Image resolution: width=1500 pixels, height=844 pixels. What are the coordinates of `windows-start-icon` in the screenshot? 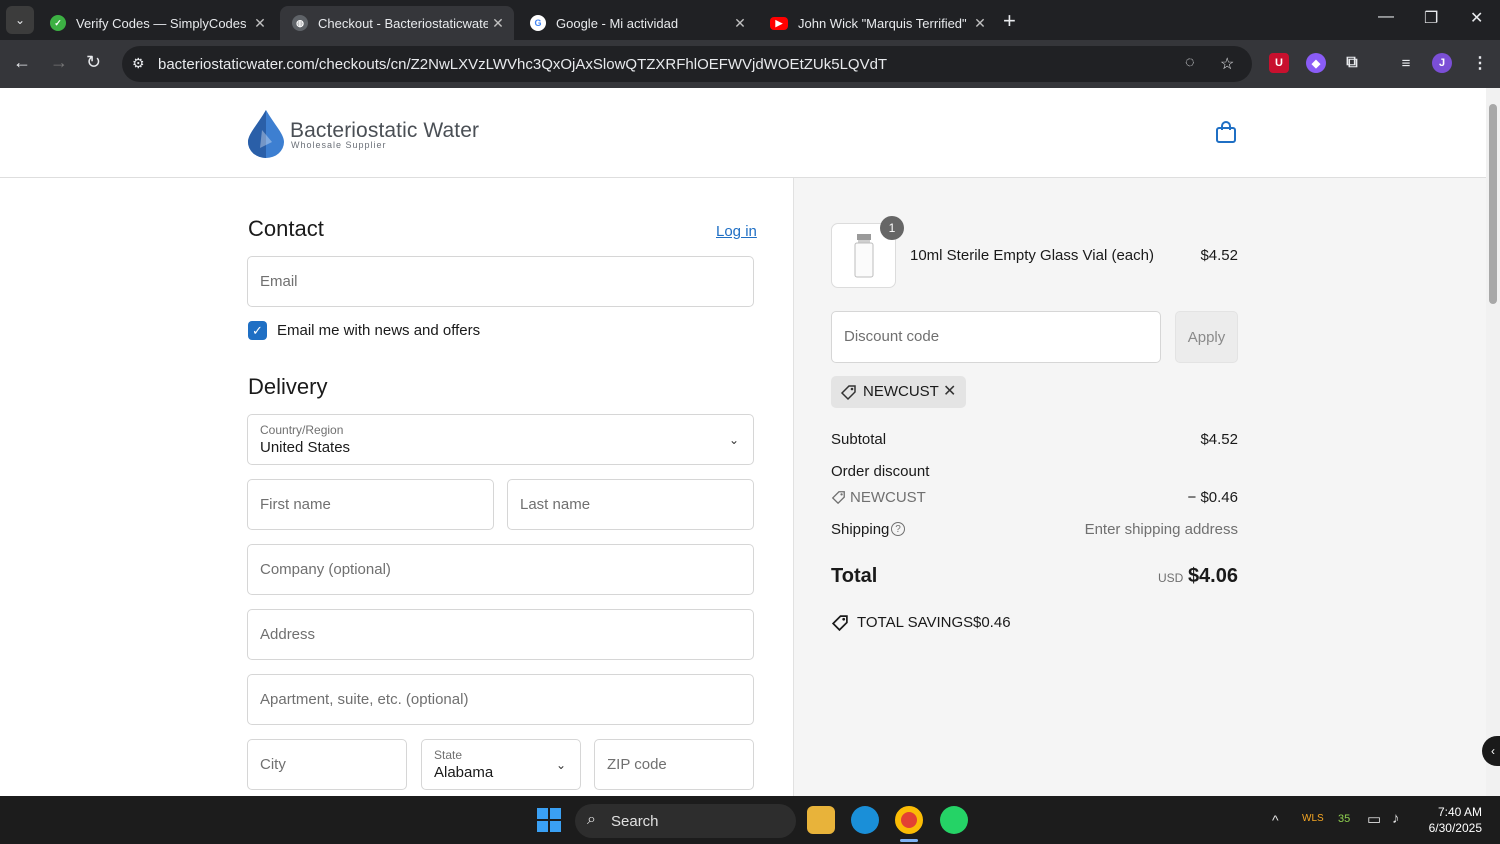 It's located at (549, 820).